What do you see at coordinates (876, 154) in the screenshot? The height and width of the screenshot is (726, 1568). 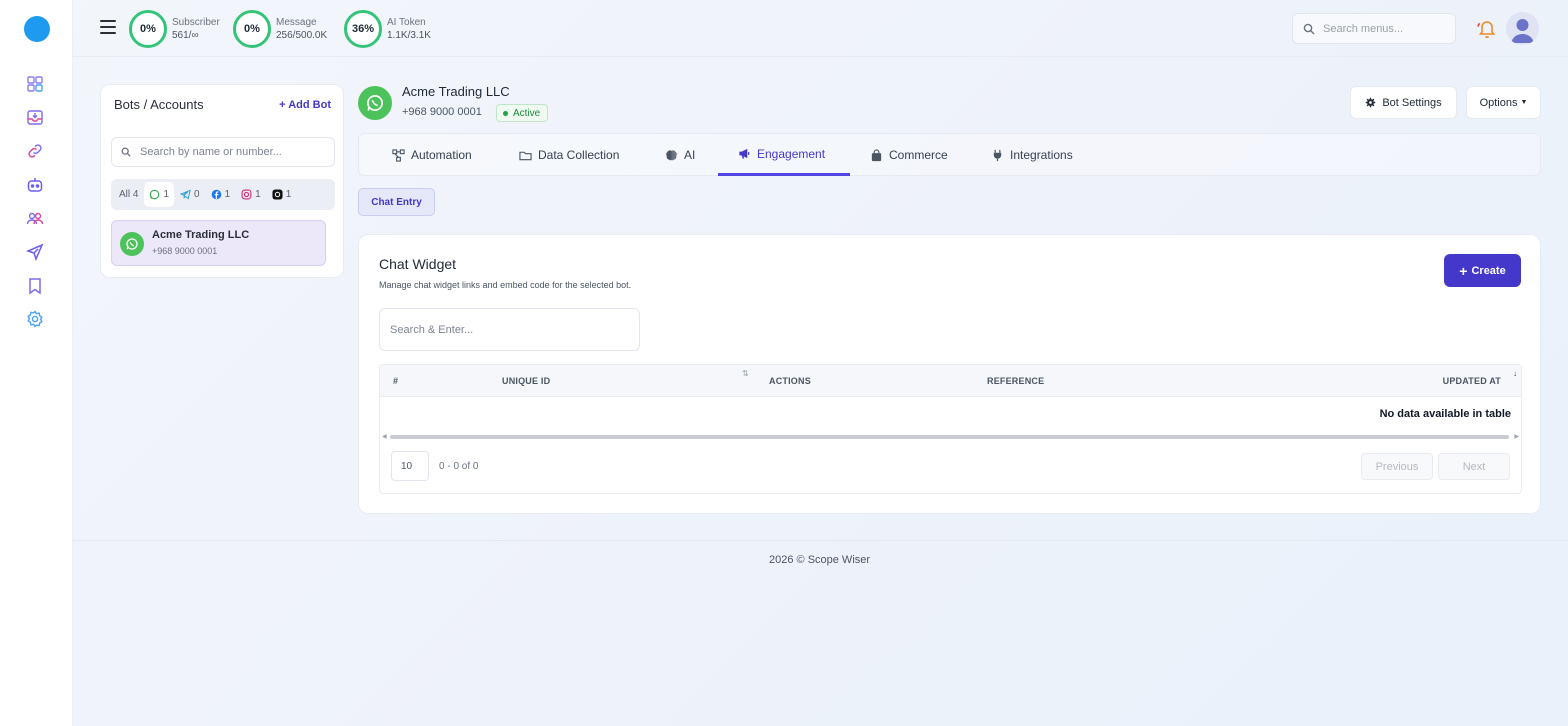 I see `bag-icon` at bounding box center [876, 154].